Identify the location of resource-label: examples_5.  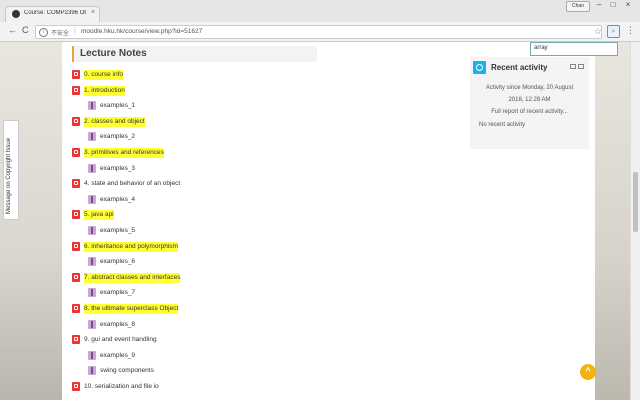
(118, 230).